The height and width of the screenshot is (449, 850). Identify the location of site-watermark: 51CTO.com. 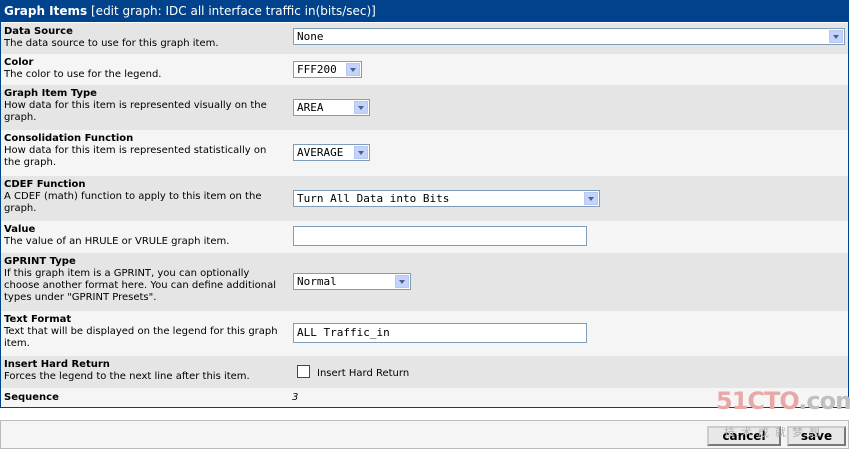
(783, 401).